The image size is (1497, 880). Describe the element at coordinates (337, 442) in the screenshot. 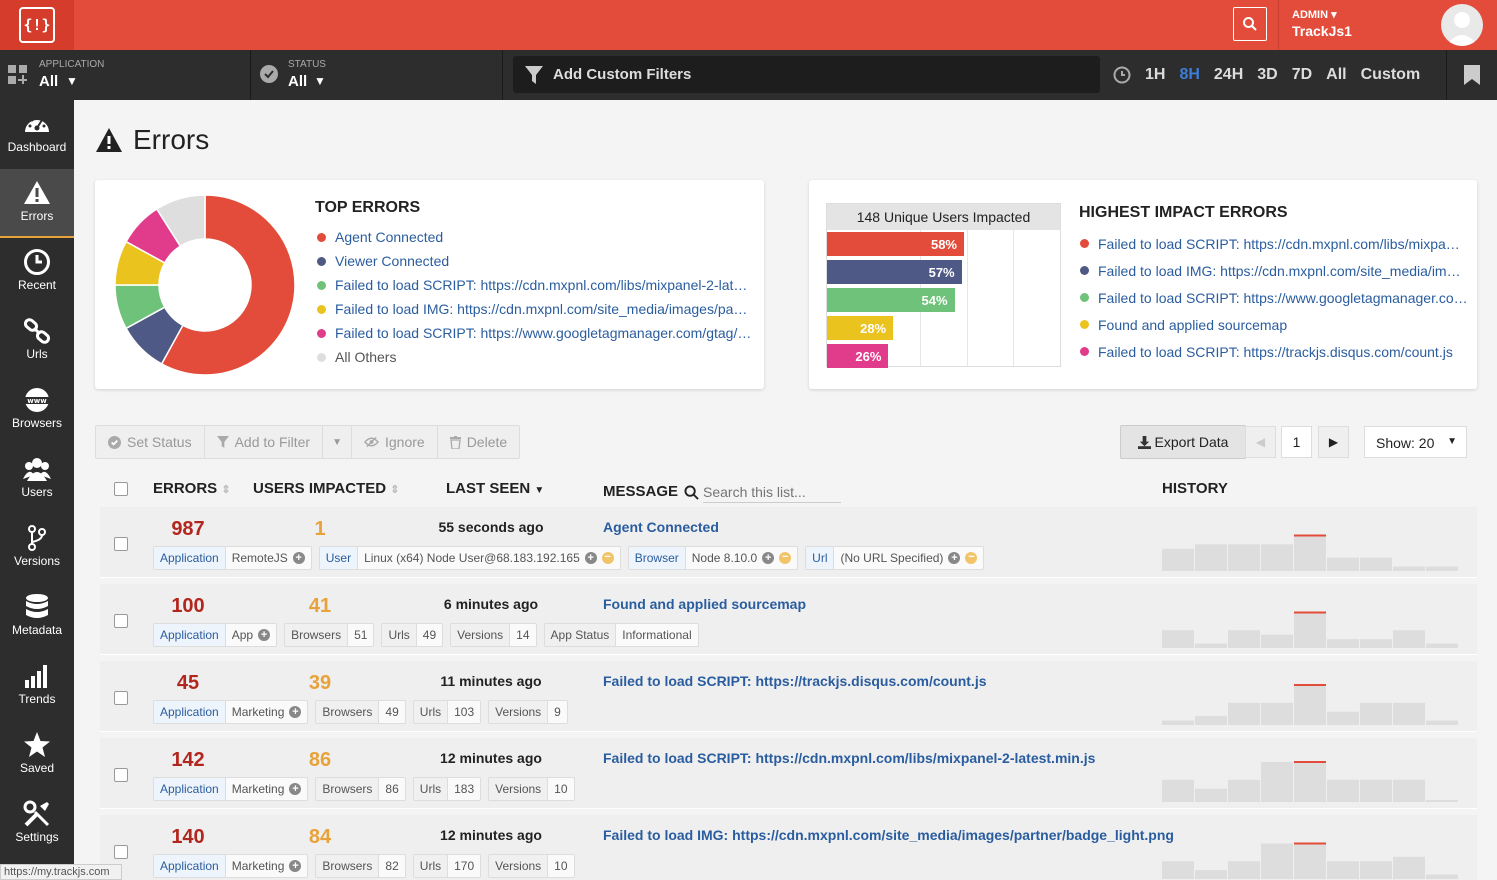

I see `add-to-filter-dropdown: ▼` at that location.